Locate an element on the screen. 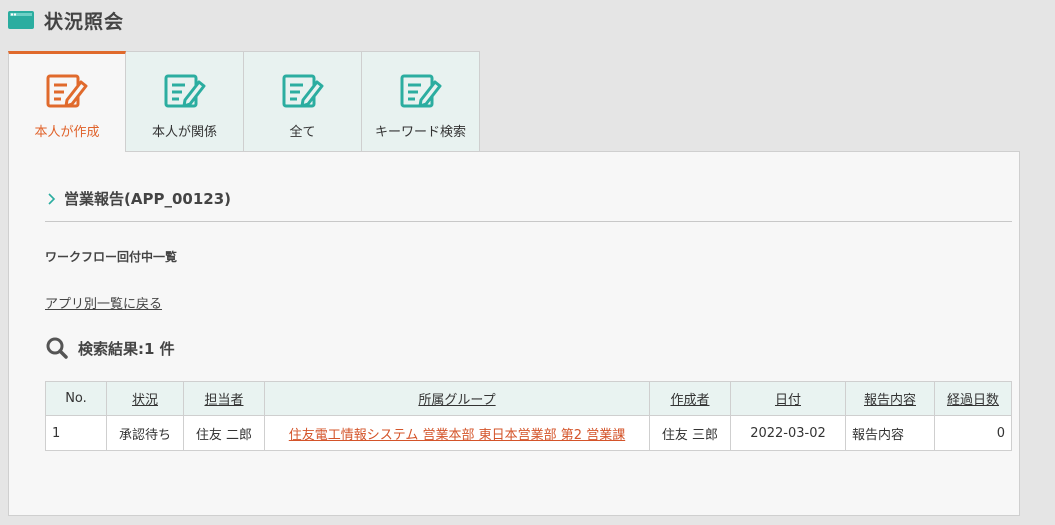  cell-group-link: 住友電工情報システム 営業本部 東日本営業部 第2 営業課 is located at coordinates (457, 433).